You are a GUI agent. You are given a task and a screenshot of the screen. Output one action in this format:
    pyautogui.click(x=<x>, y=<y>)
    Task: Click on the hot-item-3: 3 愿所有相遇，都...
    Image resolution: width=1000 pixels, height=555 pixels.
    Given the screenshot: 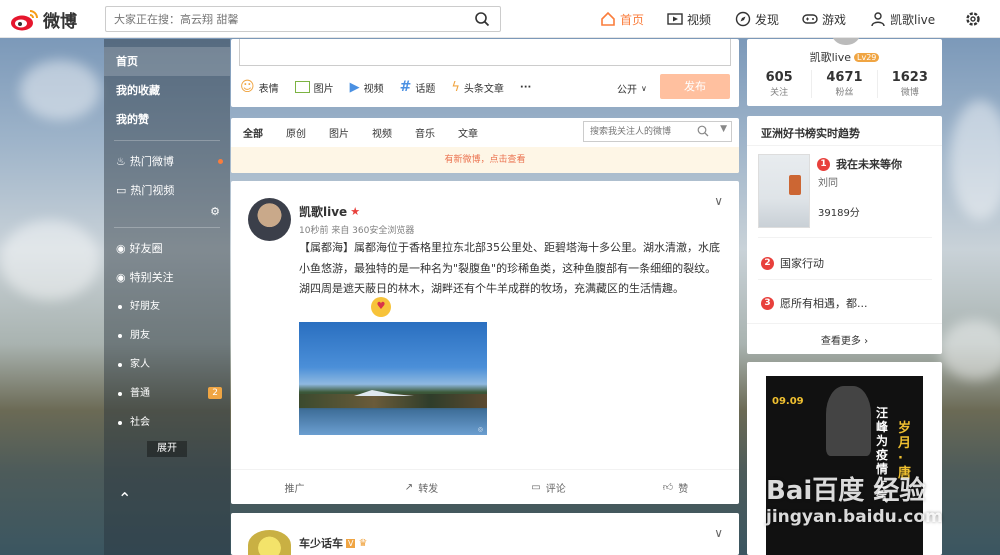 What is the action you would take?
    pyautogui.click(x=814, y=303)
    